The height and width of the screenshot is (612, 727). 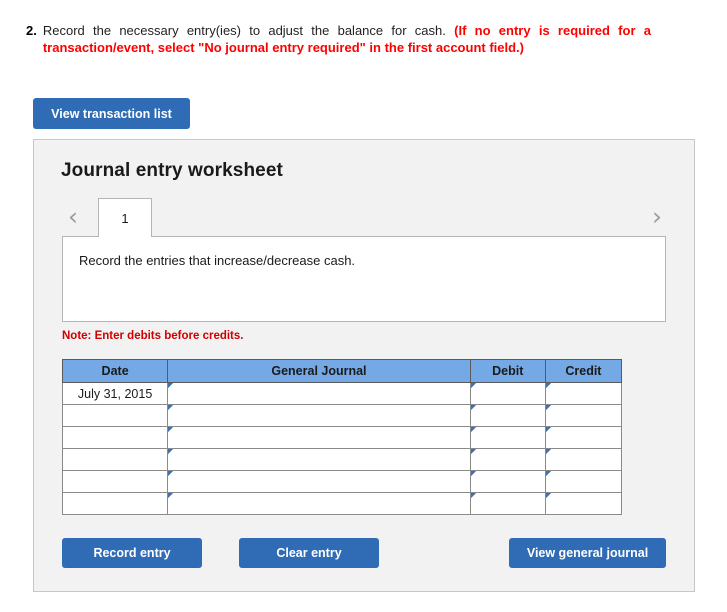 What do you see at coordinates (507, 371) in the screenshot?
I see `column-header-debit: Debit` at bounding box center [507, 371].